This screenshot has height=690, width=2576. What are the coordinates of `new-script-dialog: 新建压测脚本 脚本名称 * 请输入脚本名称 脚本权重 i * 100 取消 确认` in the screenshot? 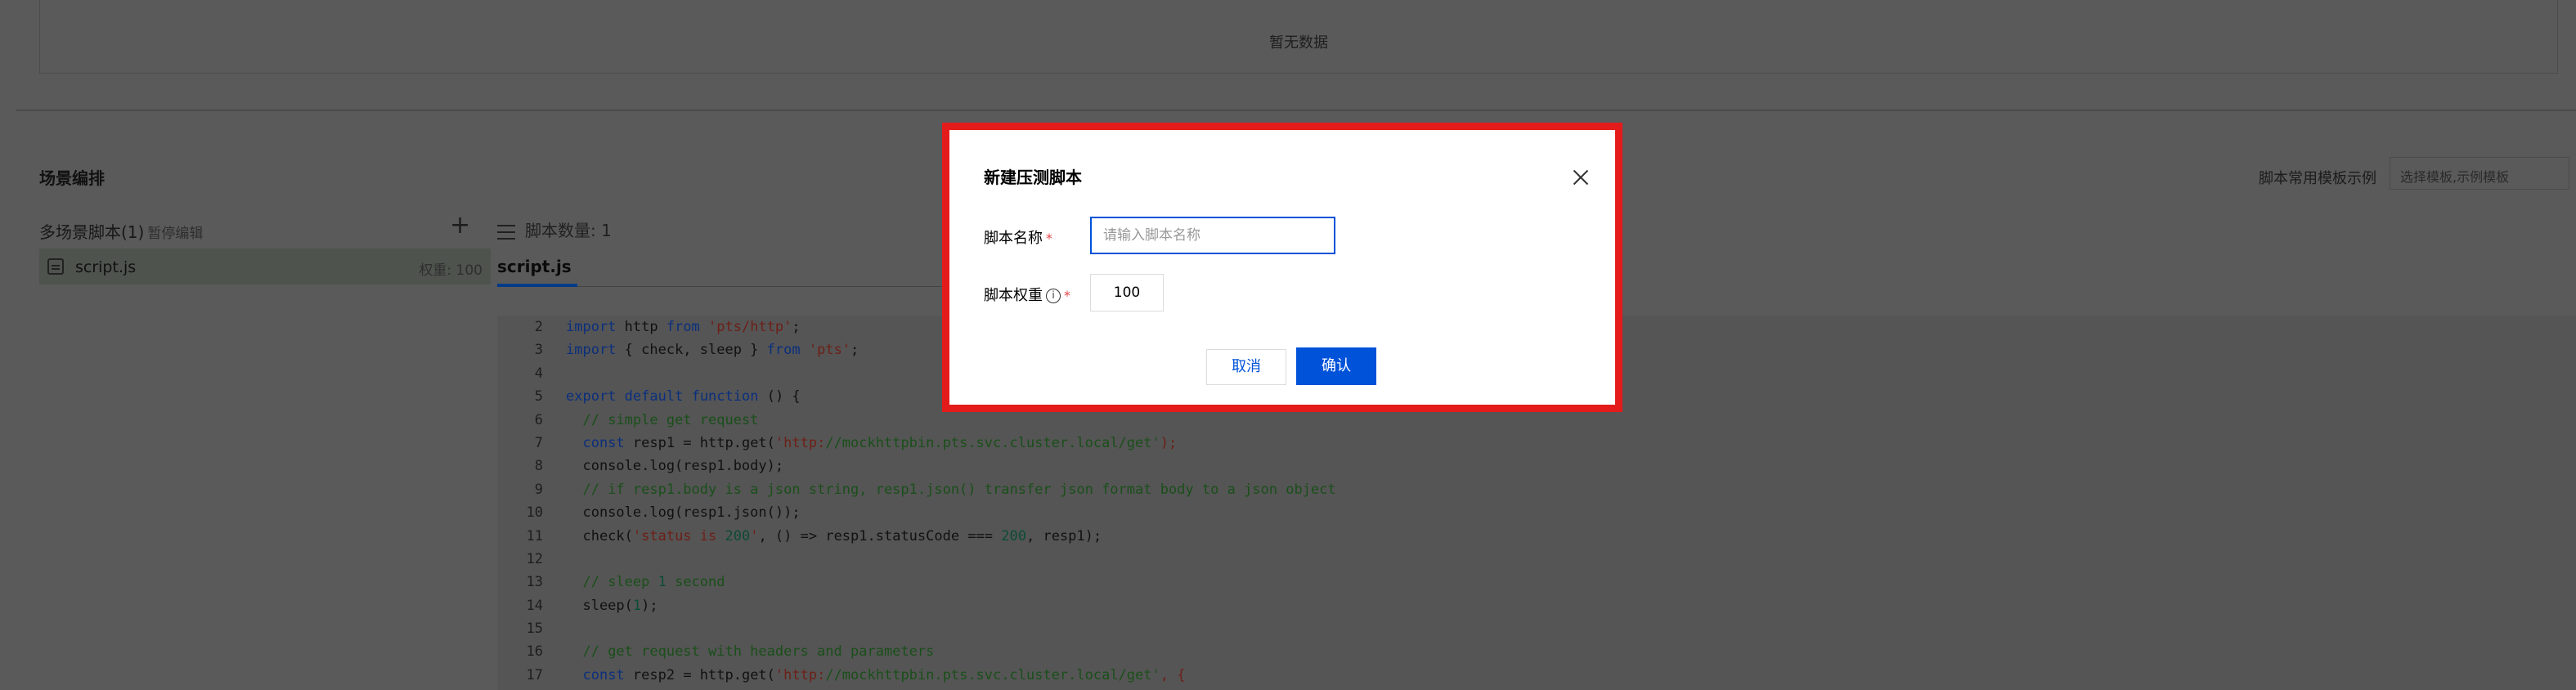 It's located at (1282, 267).